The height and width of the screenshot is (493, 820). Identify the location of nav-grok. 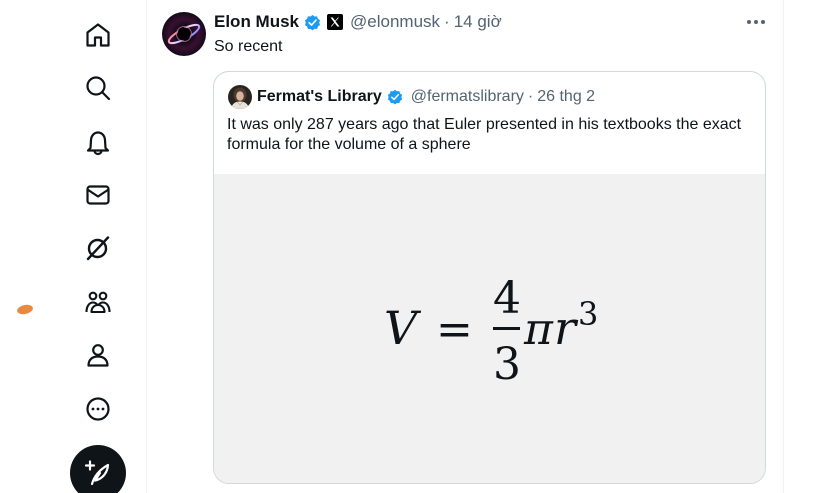
(98, 248).